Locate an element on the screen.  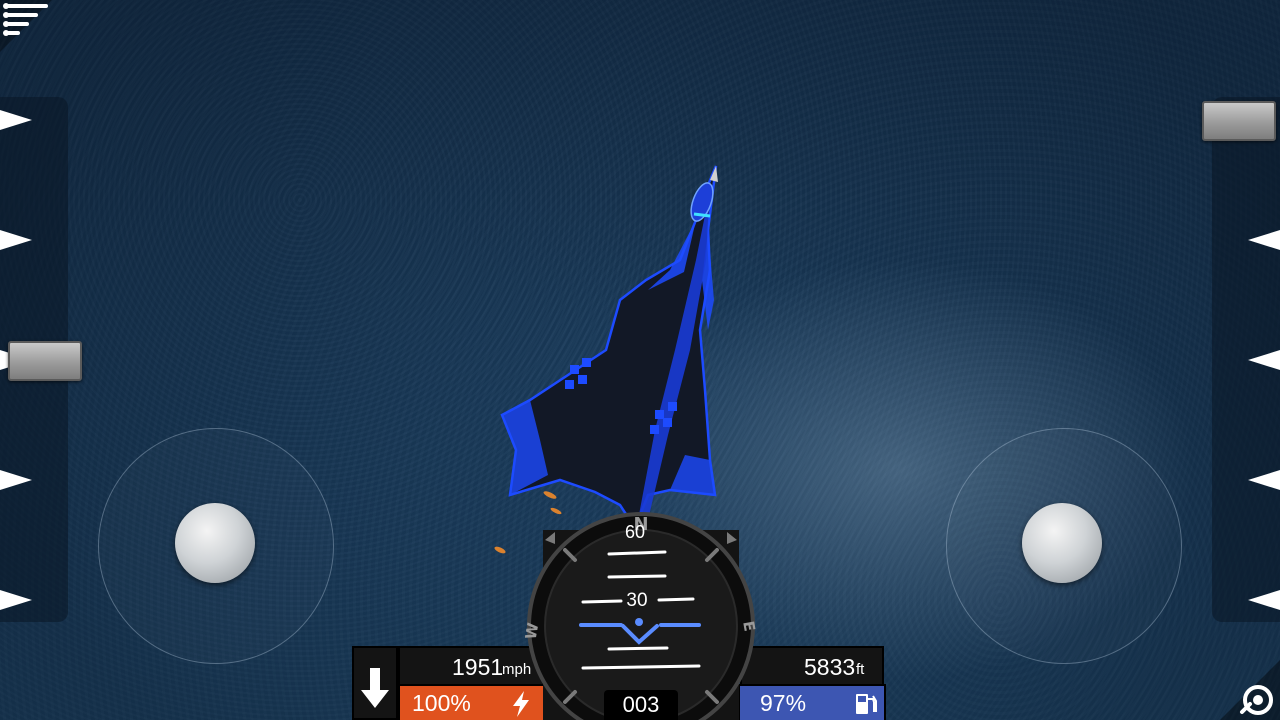
throttle-value: 100% is located at coordinates (441, 703).